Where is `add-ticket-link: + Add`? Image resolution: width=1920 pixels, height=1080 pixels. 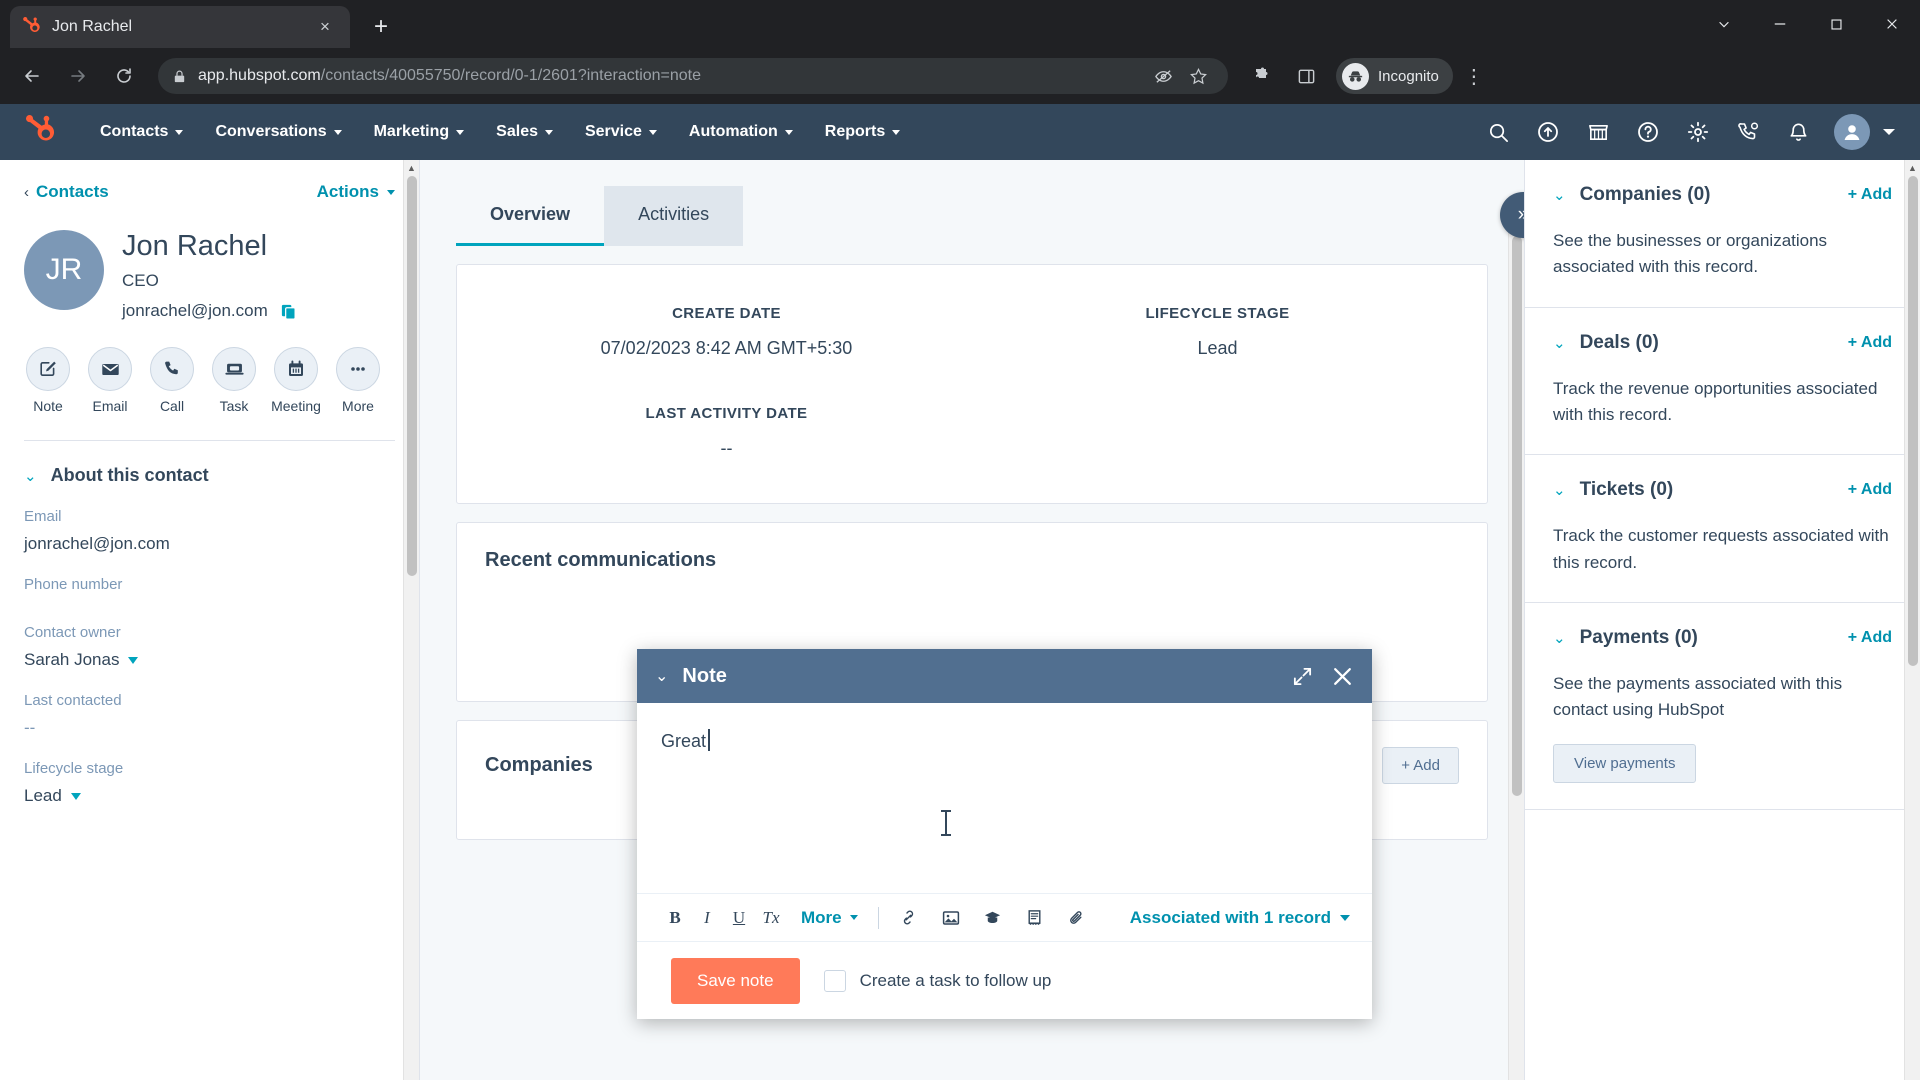
add-ticket-link: + Add is located at coordinates (1870, 490).